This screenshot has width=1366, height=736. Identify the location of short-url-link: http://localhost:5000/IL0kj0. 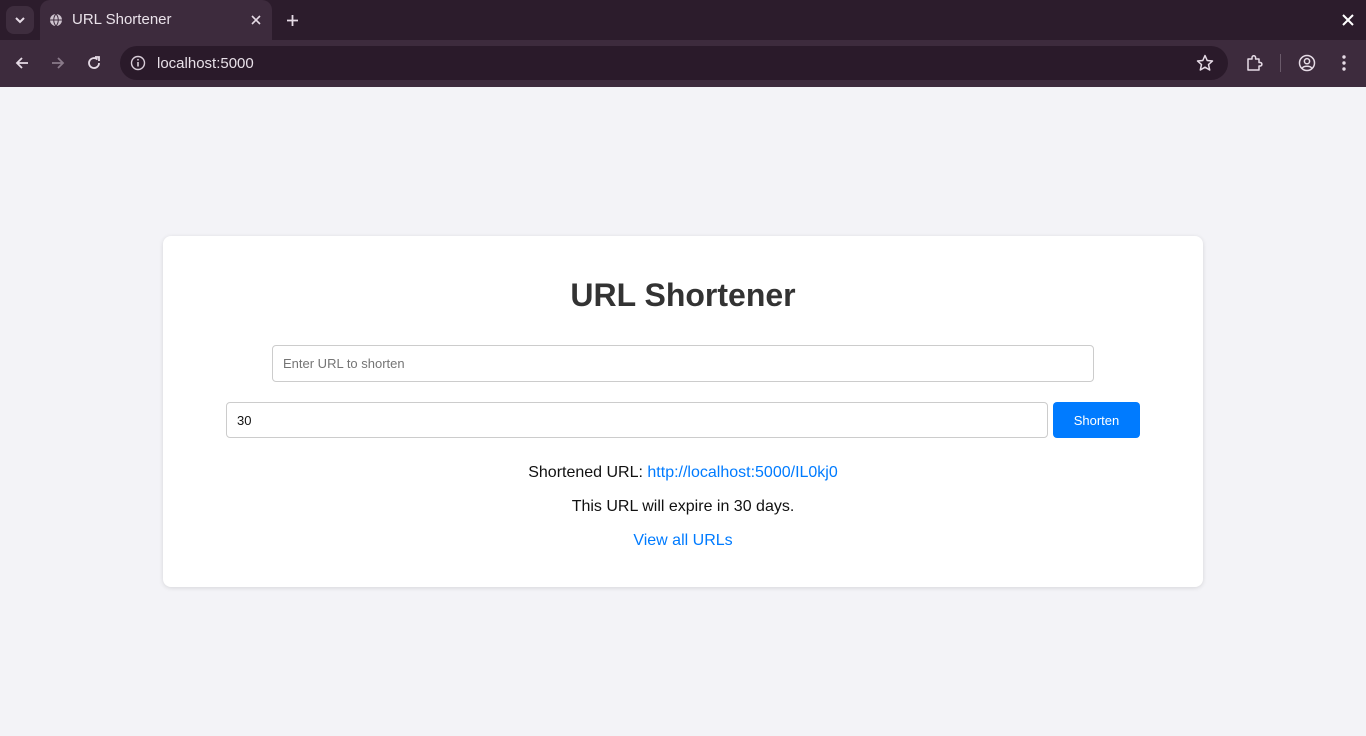
(742, 472).